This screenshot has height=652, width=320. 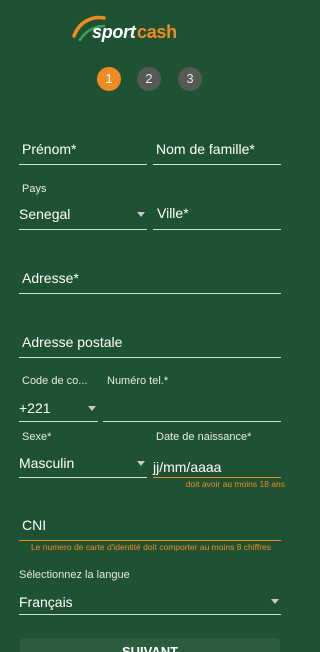 I want to click on langue-label: Sélectionnez la langue, so click(x=74, y=575).